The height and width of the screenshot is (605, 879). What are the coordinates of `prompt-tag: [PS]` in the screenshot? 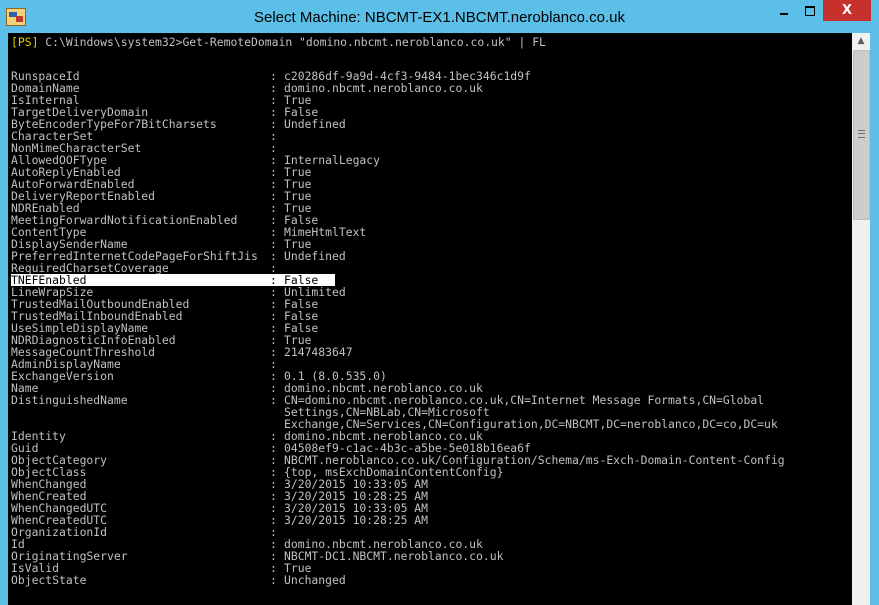 It's located at (25, 42).